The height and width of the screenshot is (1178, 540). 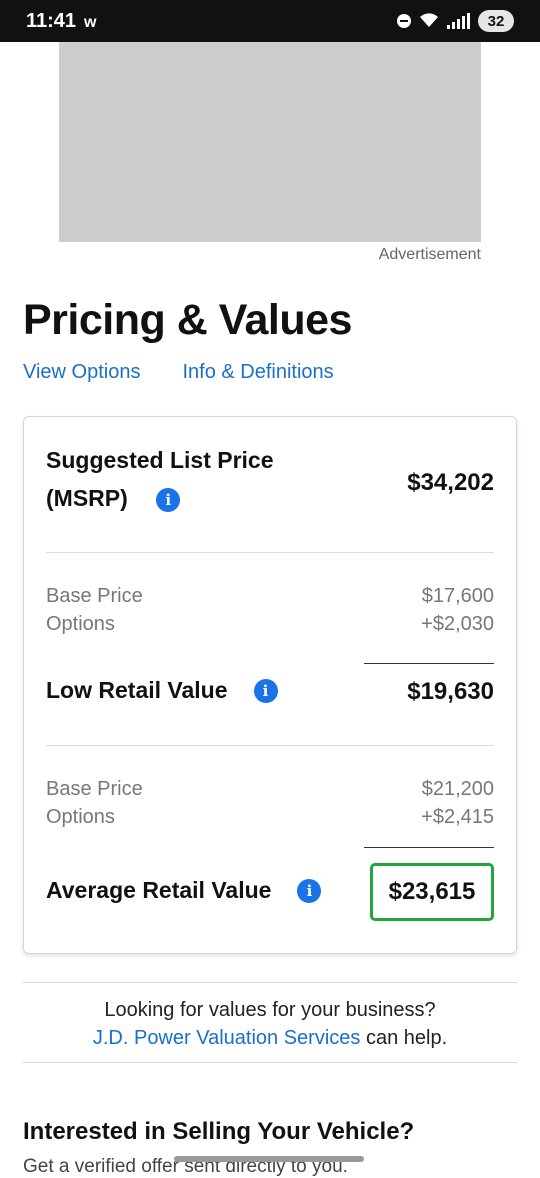 What do you see at coordinates (457, 596) in the screenshot?
I see `low-base-price-value: $17,600` at bounding box center [457, 596].